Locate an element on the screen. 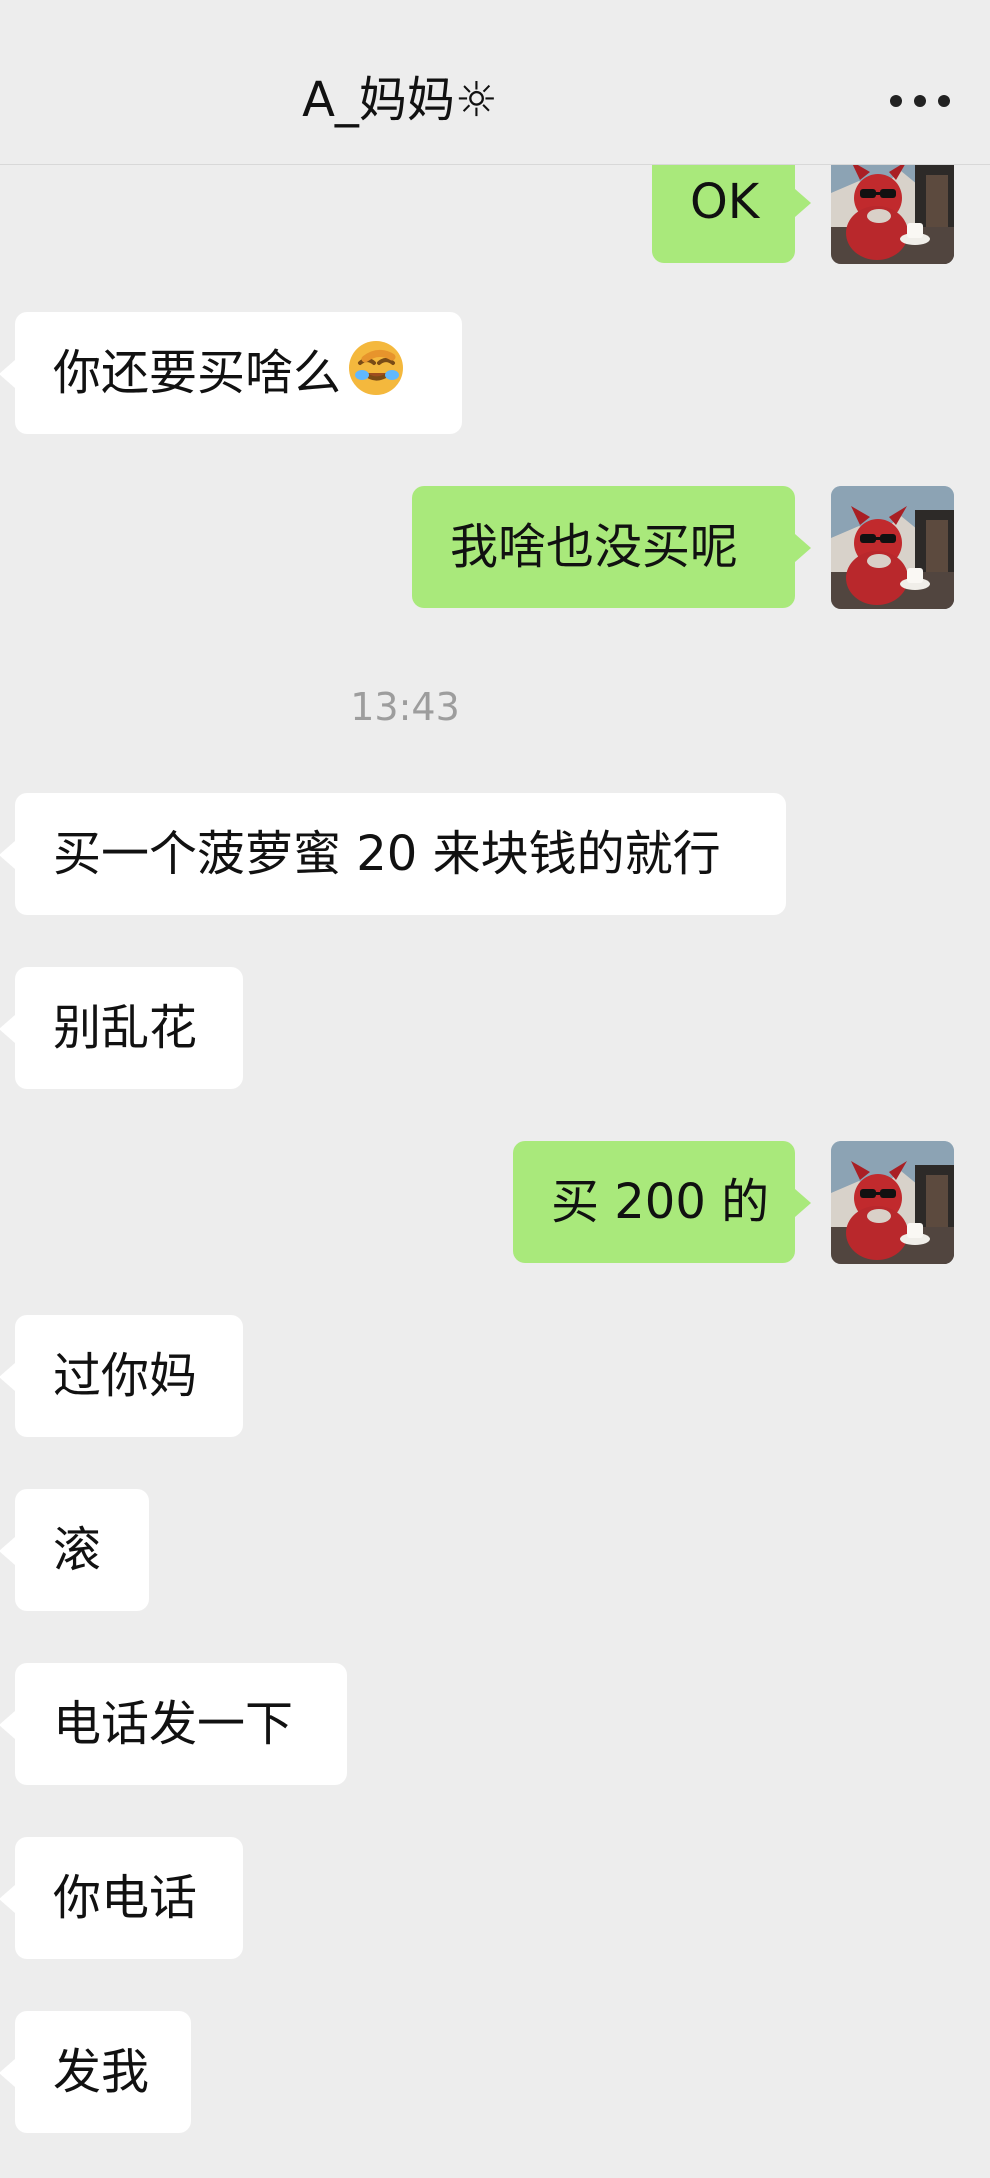 The height and width of the screenshot is (2178, 990). message-bubble-left: 发我 is located at coordinates (95, 2072).